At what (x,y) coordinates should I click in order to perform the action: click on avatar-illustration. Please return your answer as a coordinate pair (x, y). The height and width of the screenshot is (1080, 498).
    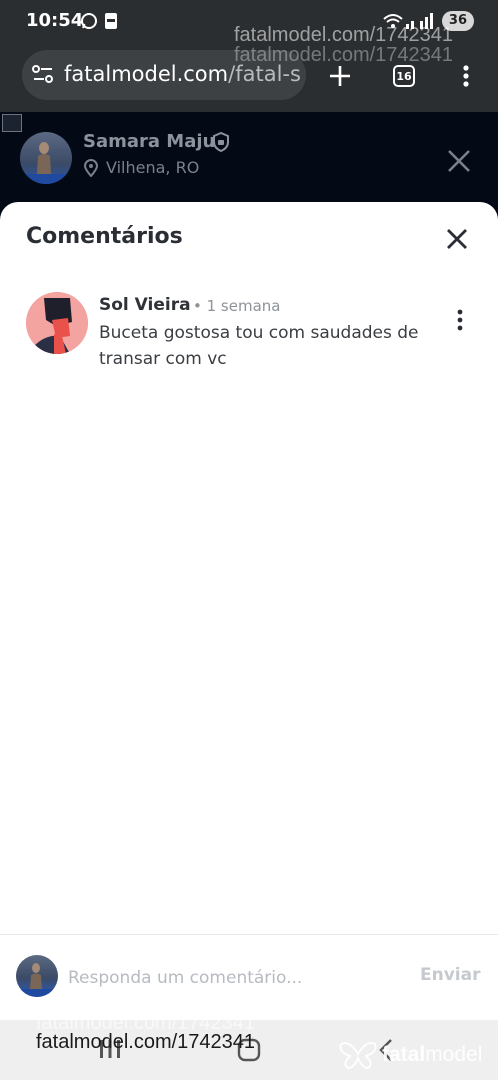
    Looking at the image, I should click on (57, 323).